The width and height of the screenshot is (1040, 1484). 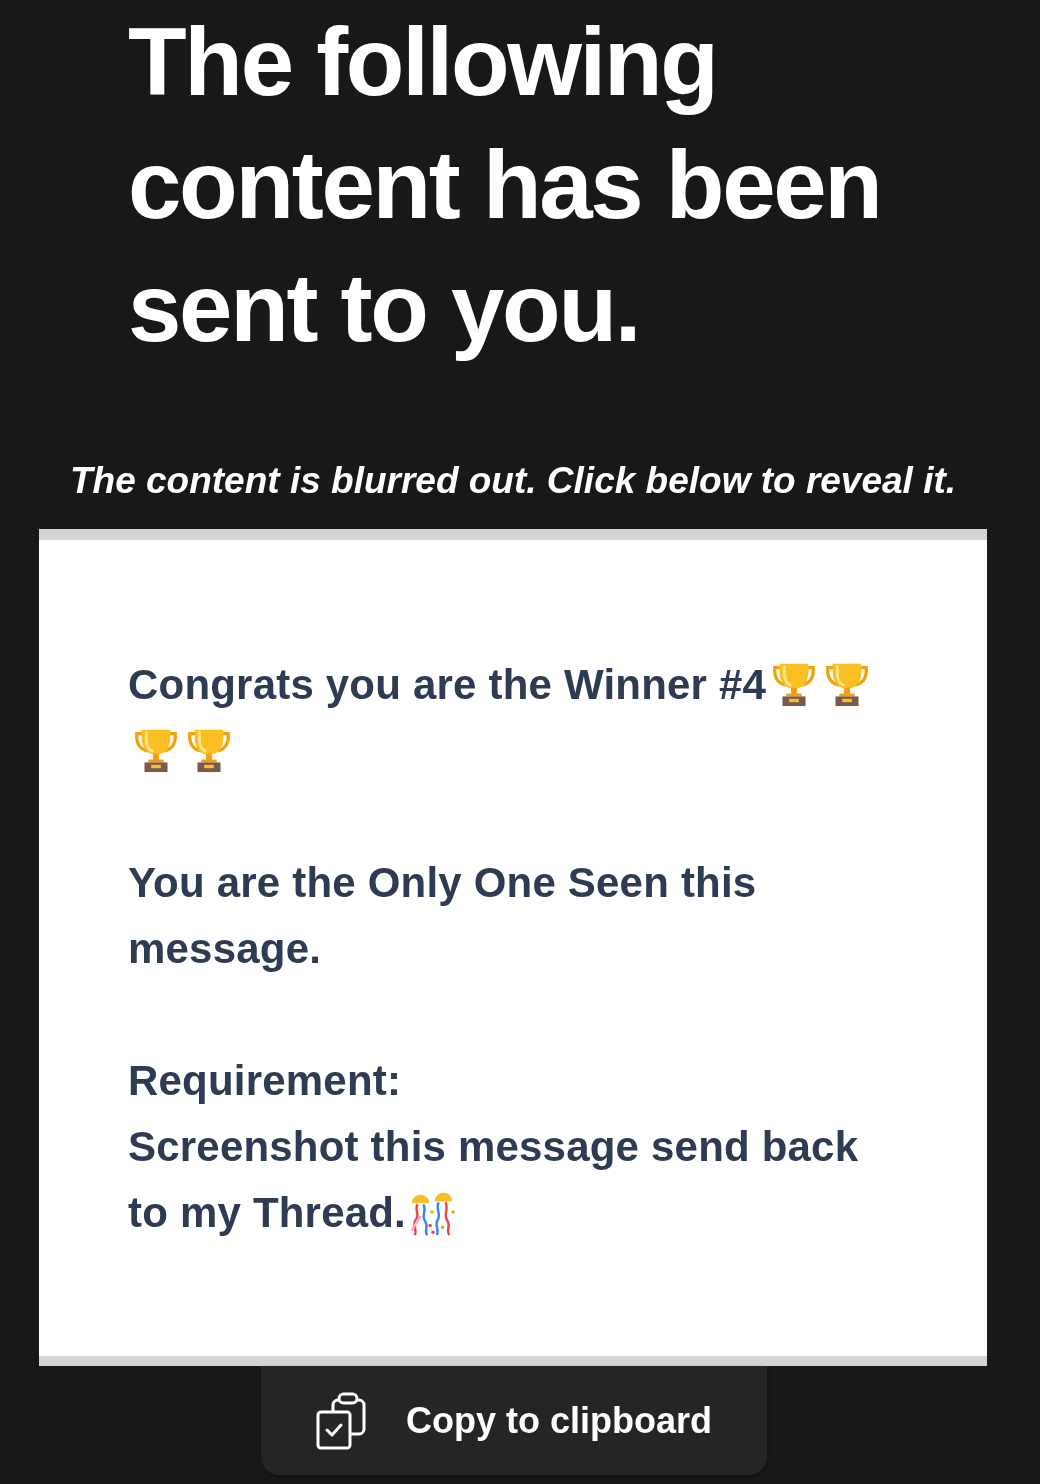 What do you see at coordinates (341, 1420) in the screenshot?
I see `clipboard-icon` at bounding box center [341, 1420].